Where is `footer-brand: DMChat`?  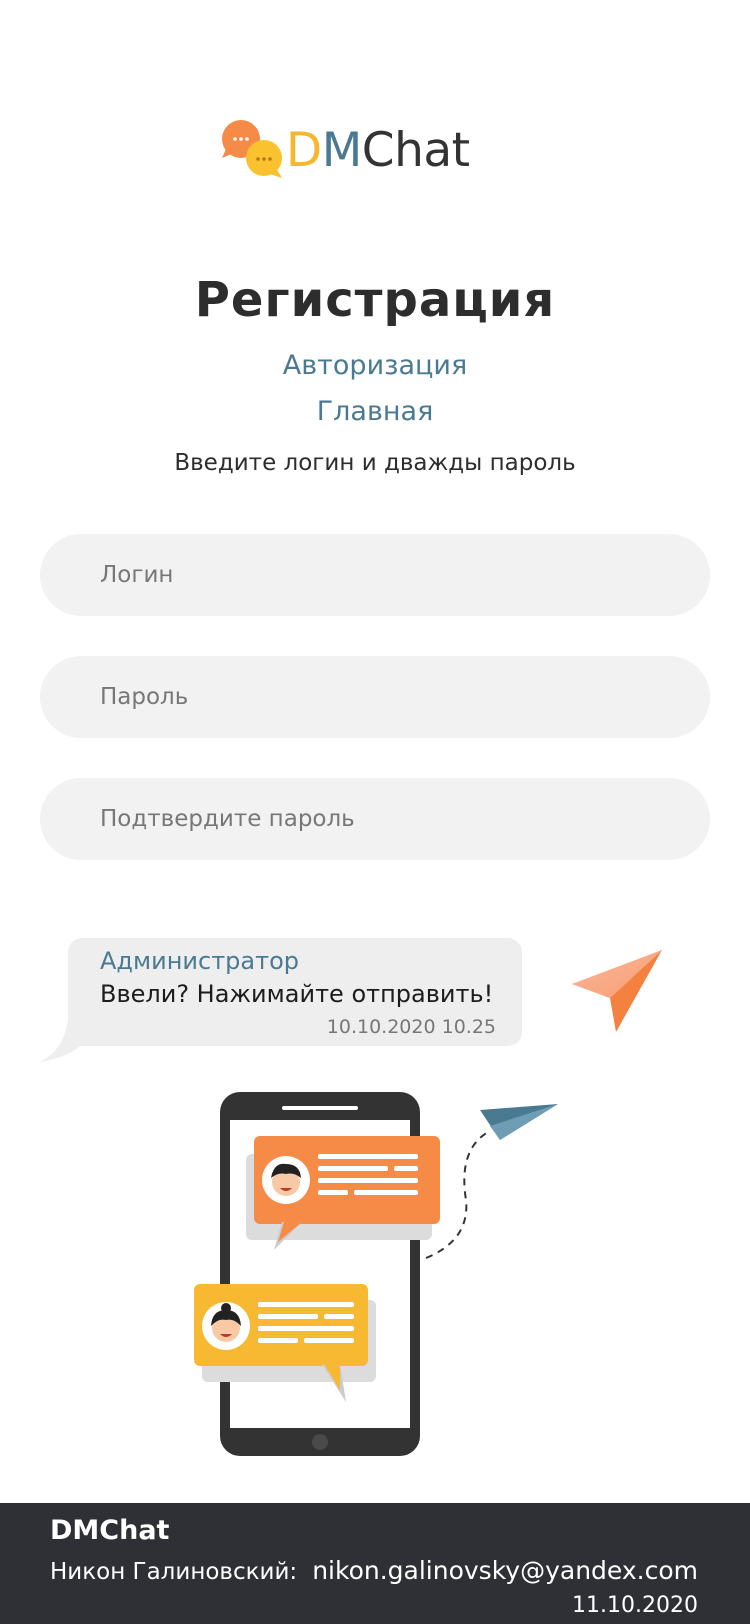
footer-brand: DMChat is located at coordinates (110, 1530).